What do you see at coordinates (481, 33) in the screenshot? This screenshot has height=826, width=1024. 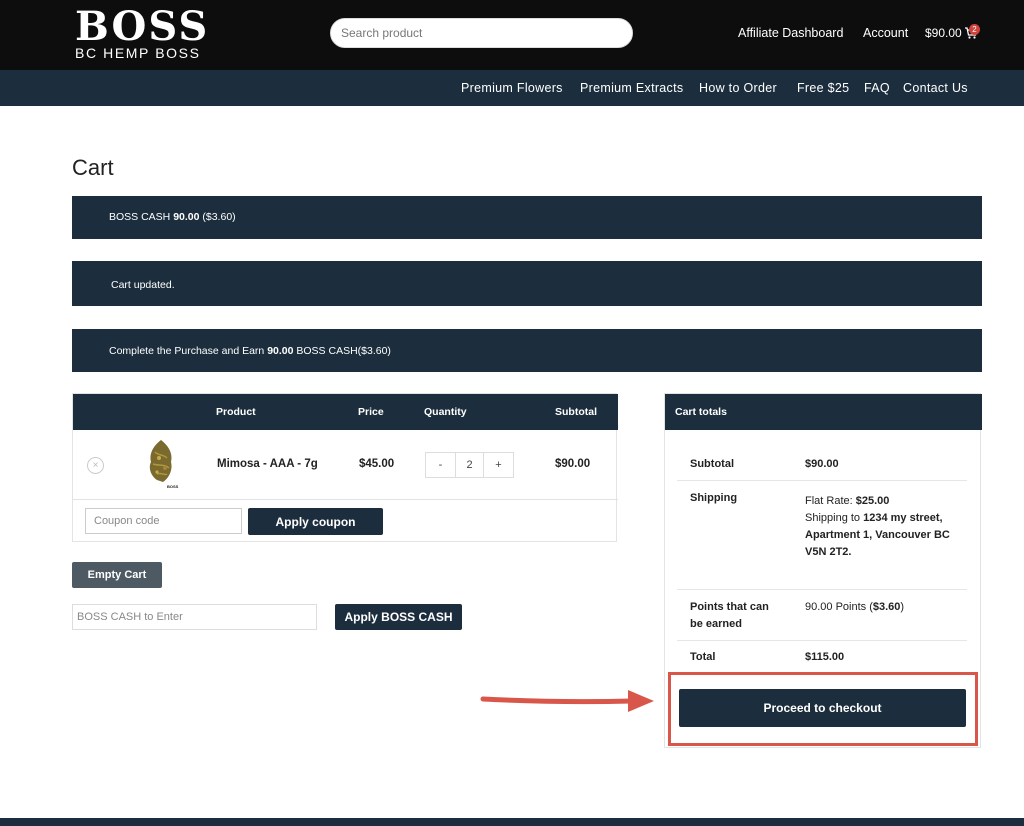 I see `search-input` at bounding box center [481, 33].